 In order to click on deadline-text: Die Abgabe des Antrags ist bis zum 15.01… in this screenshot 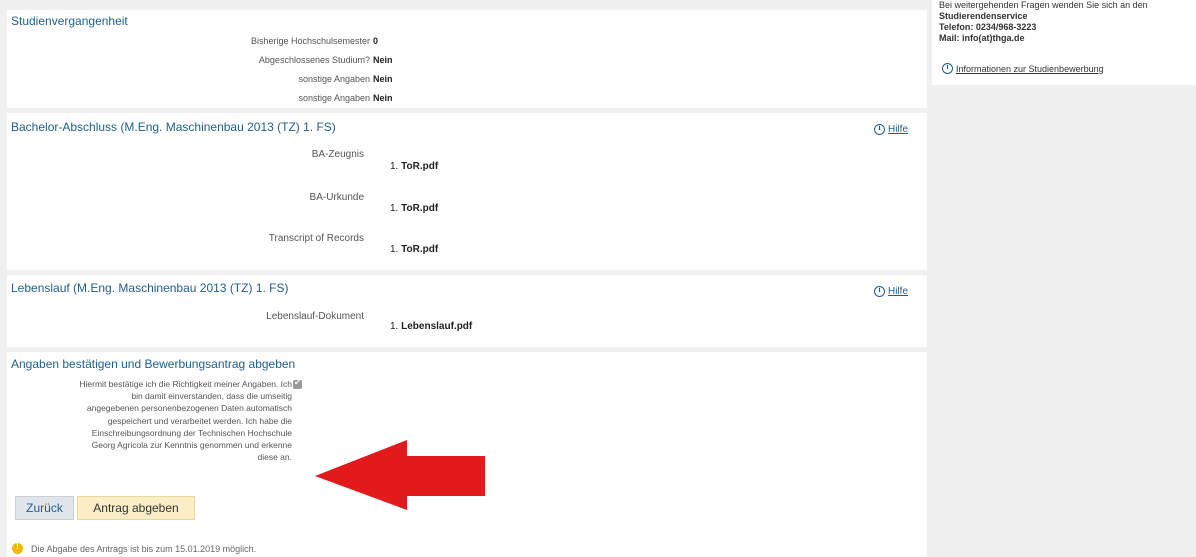, I will do `click(144, 548)`.